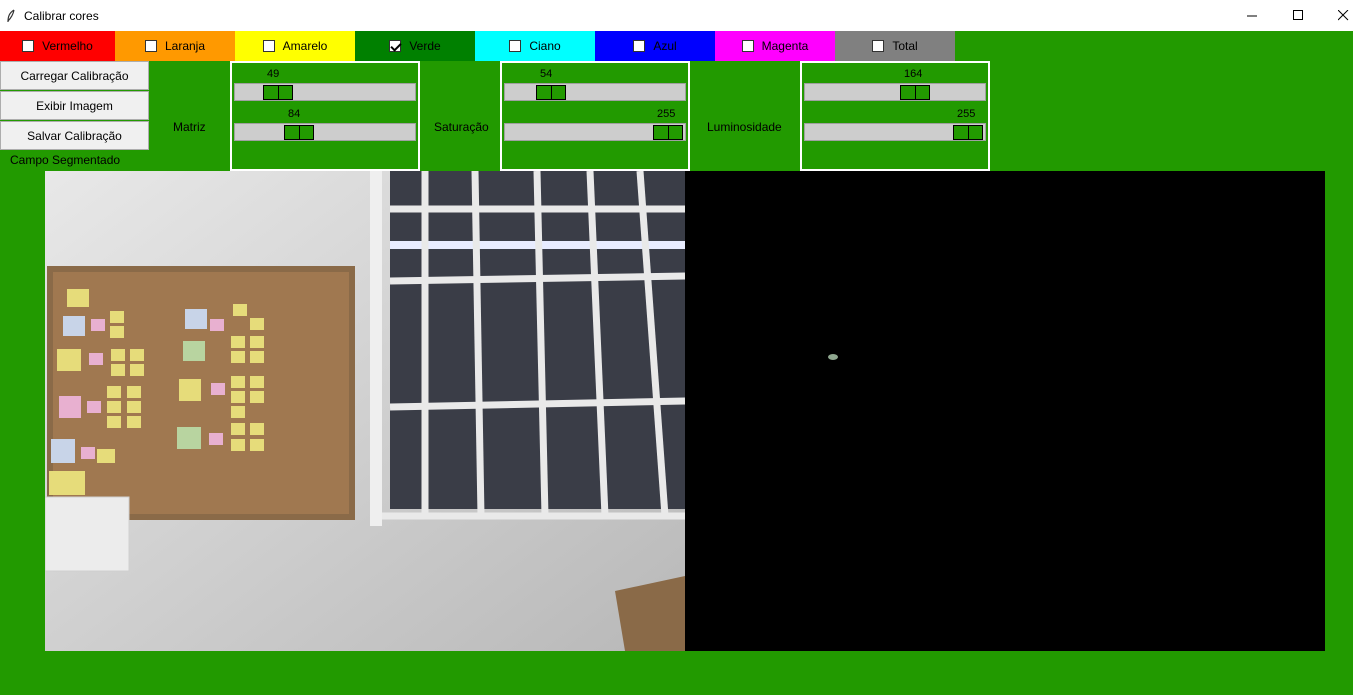  I want to click on matriz-min-scale: 49, so click(325, 83).